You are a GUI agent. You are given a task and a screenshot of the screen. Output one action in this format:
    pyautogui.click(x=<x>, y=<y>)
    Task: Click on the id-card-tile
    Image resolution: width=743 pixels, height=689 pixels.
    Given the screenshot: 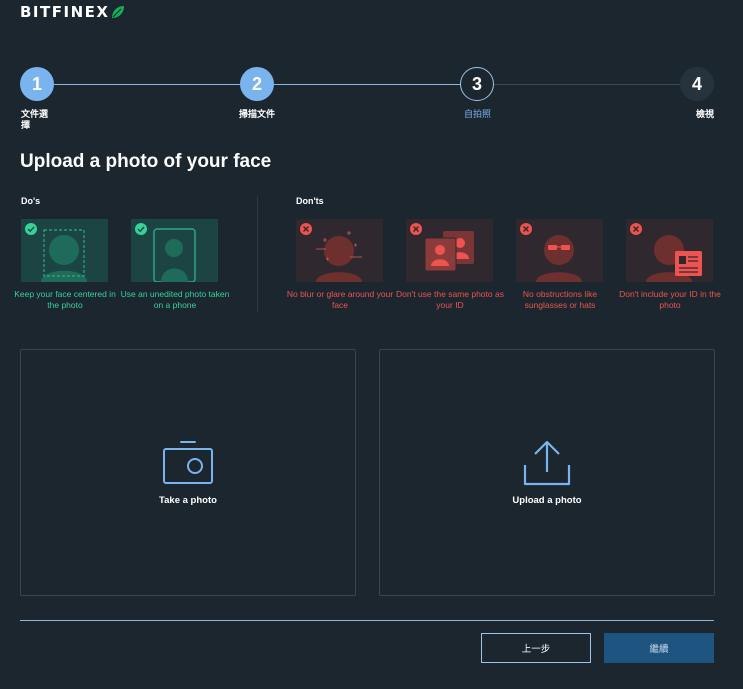 What is the action you would take?
    pyautogui.click(x=669, y=250)
    